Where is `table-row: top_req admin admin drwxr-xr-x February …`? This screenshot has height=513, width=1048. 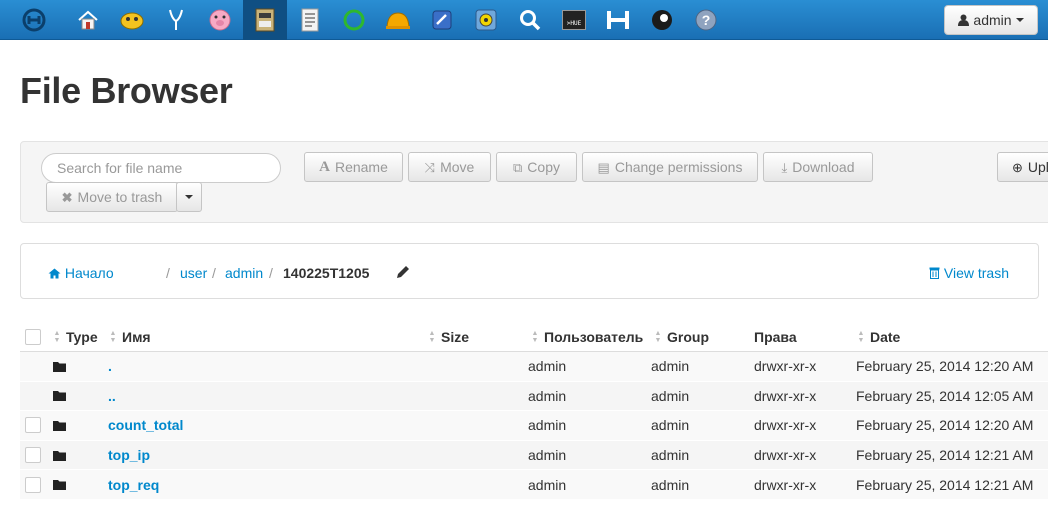 table-row: top_req admin admin drwxr-xr-x February … is located at coordinates (534, 485).